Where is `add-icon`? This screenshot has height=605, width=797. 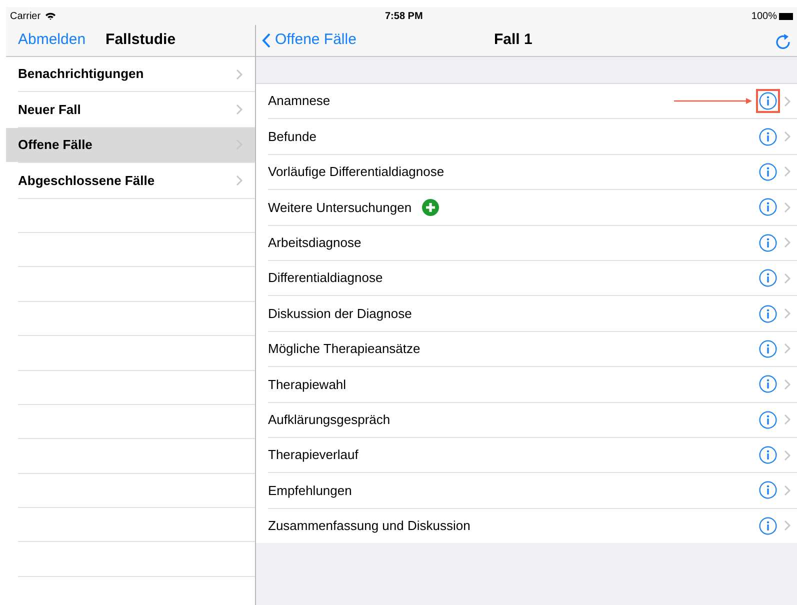
add-icon is located at coordinates (430, 207).